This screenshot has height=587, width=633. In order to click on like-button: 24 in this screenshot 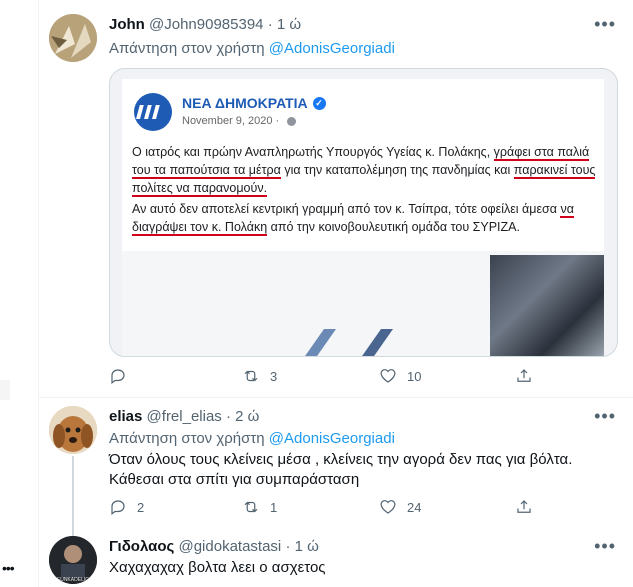, I will do `click(400, 507)`.